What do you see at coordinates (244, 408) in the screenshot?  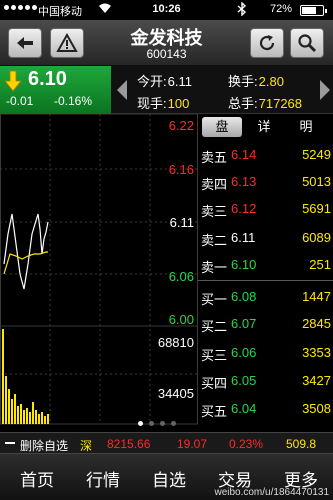 I see `bid-price: 6.04` at bounding box center [244, 408].